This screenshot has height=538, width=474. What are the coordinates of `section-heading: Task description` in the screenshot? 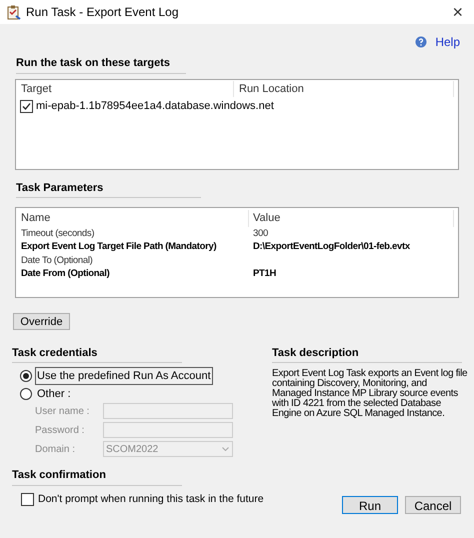 It's located at (315, 352).